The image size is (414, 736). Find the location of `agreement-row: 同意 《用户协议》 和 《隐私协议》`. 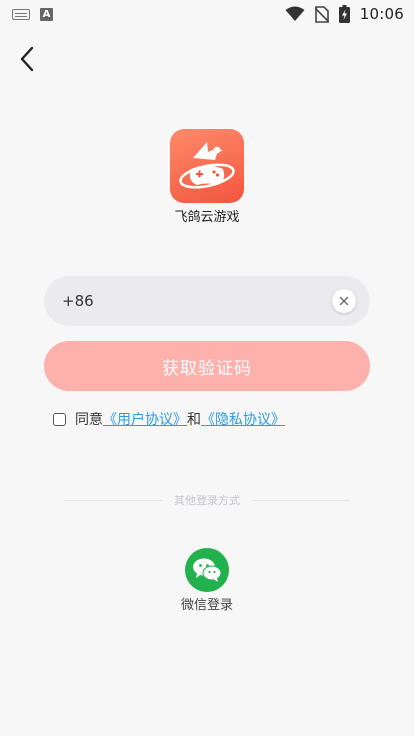

agreement-row: 同意 《用户协议》 和 《隐私协议》 is located at coordinates (169, 419).